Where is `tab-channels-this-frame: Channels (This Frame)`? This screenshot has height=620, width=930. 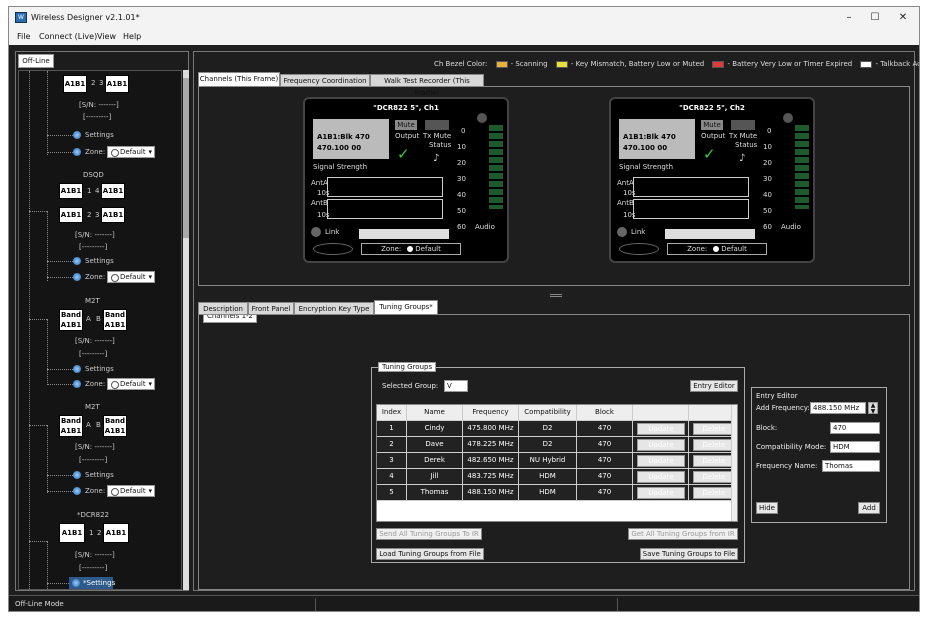
tab-channels-this-frame: Channels (This Frame) is located at coordinates (239, 79).